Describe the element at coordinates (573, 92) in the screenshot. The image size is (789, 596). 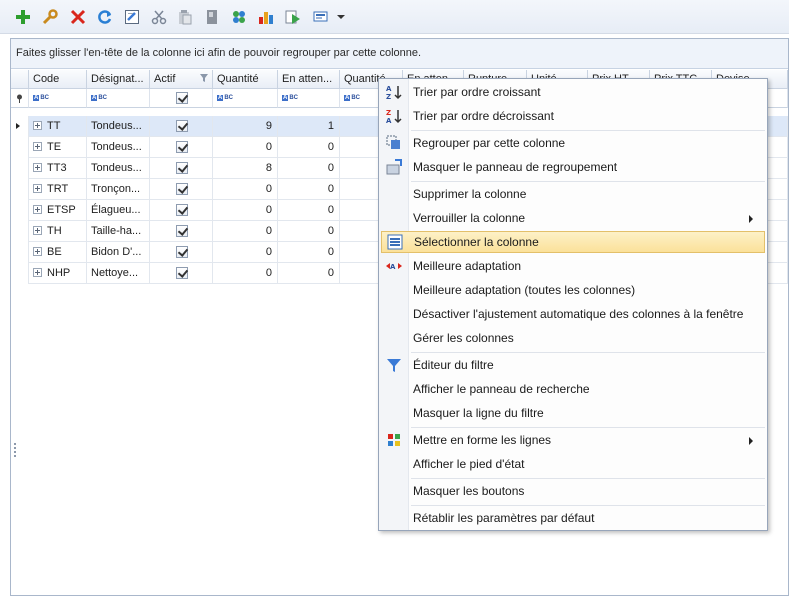
I see `menu-item-sort-ascending: AZ Trier par ordre croissant` at that location.